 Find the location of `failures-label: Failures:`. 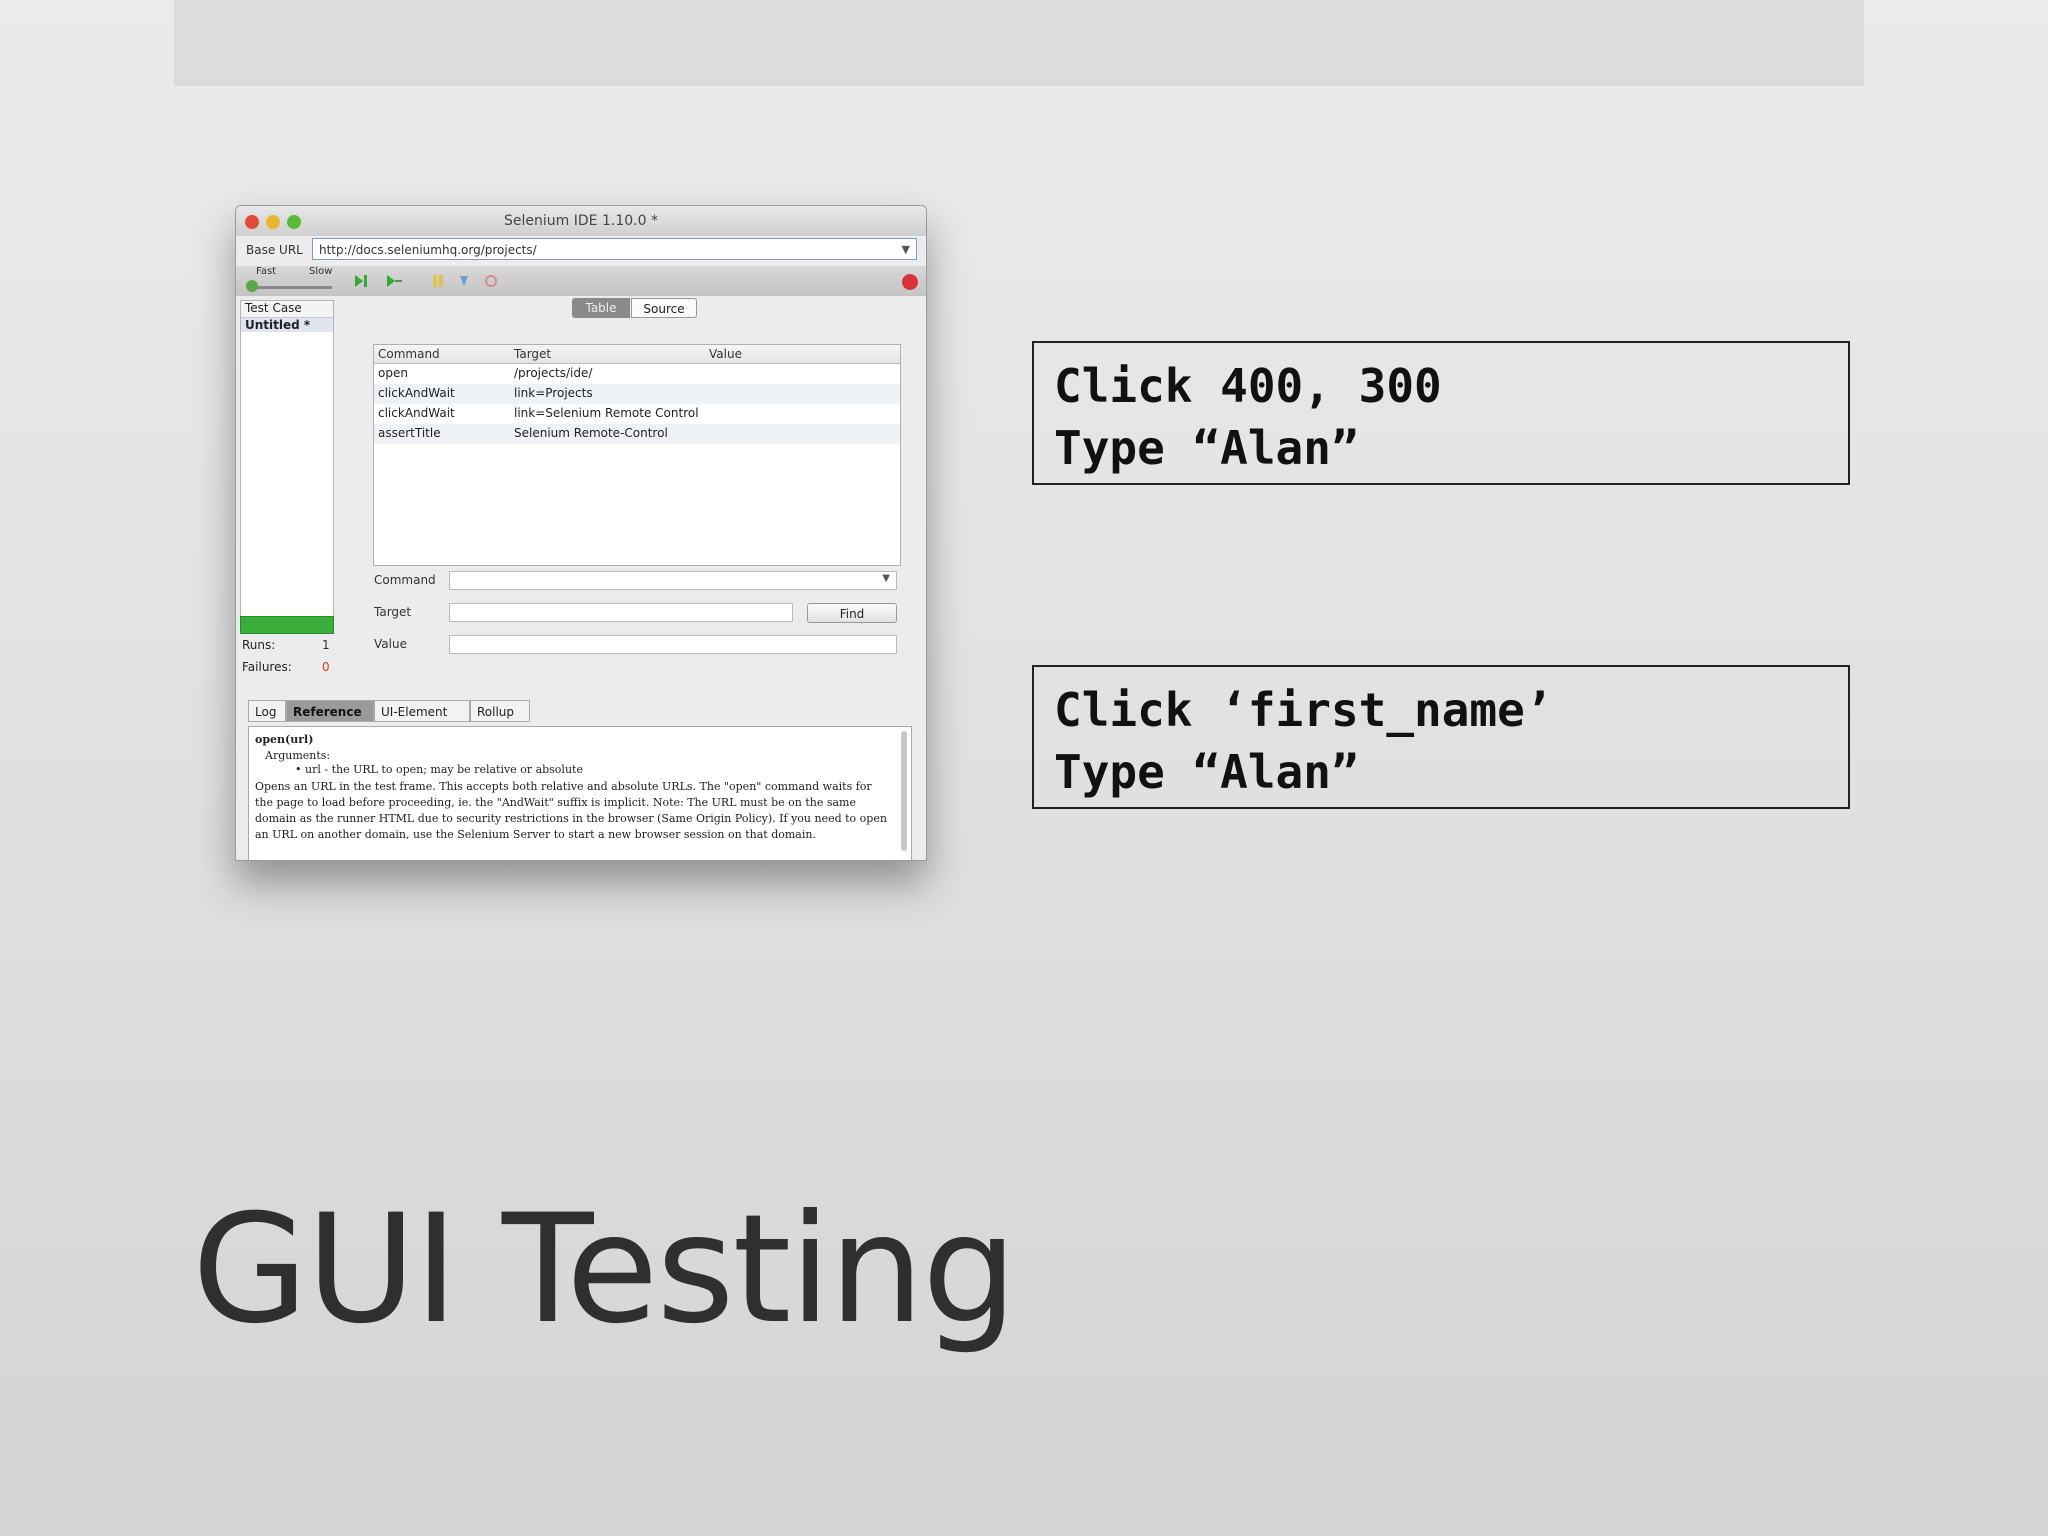

failures-label: Failures: is located at coordinates (267, 667).